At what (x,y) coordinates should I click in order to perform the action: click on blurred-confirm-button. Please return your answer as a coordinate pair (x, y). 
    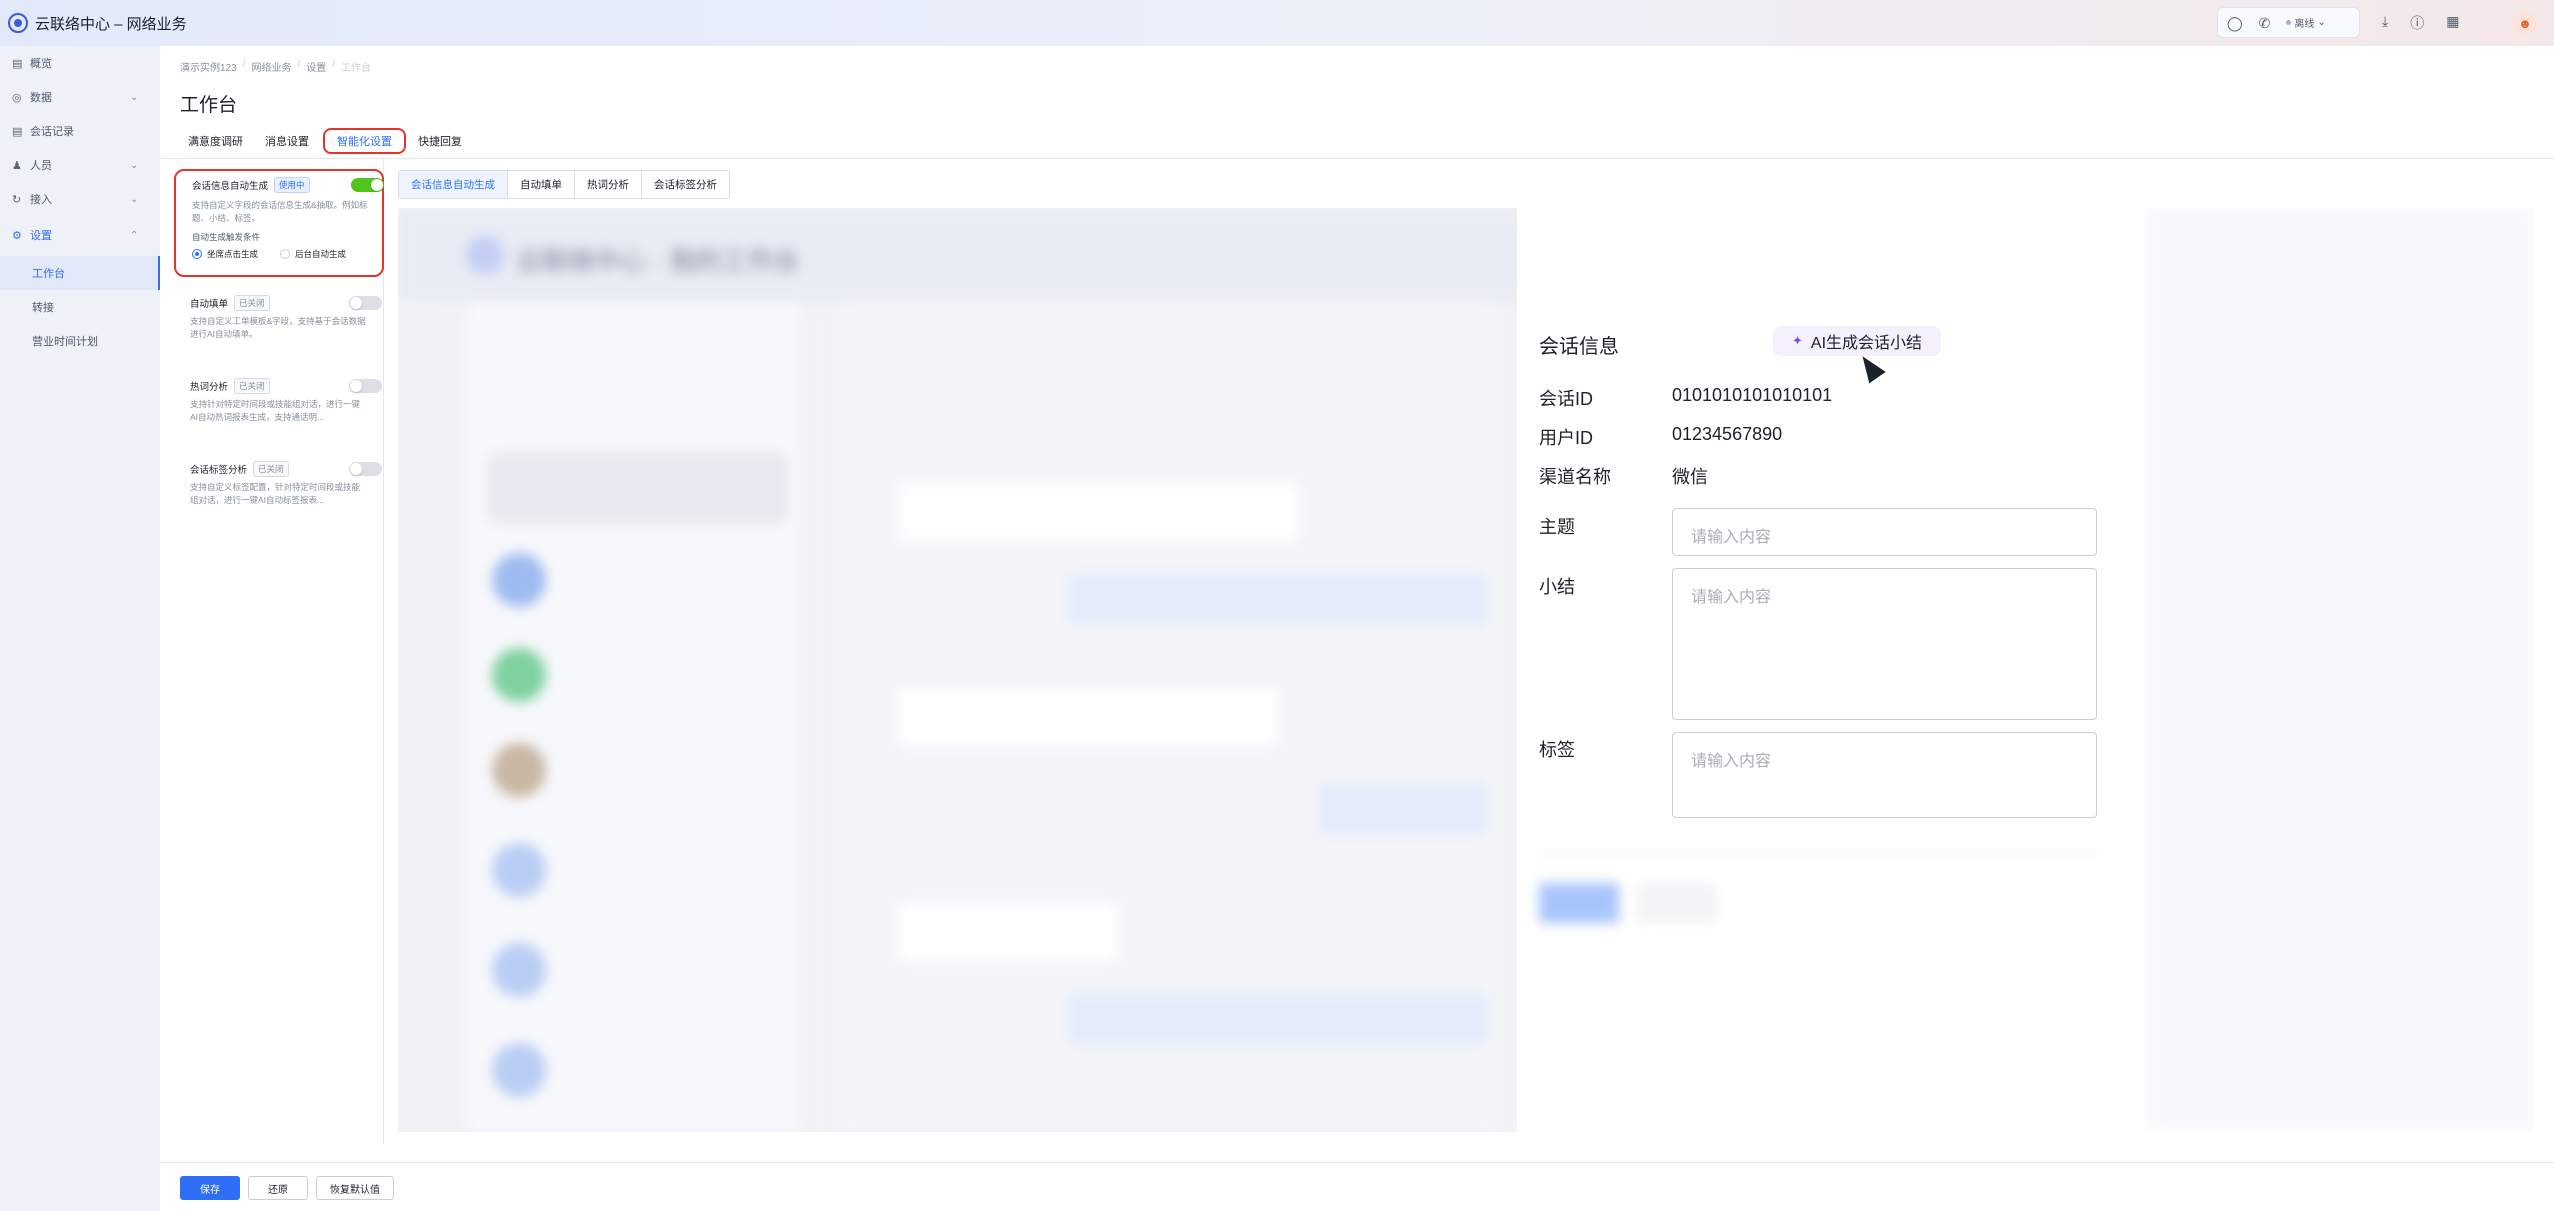
    Looking at the image, I should click on (1579, 903).